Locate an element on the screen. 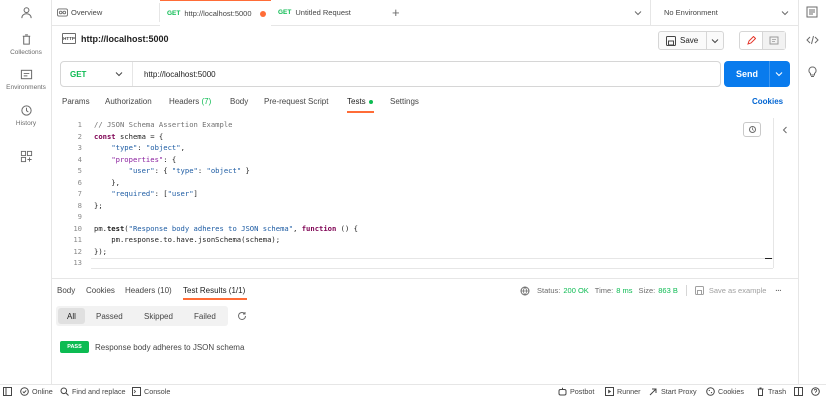 The width and height of the screenshot is (826, 400). tab-overview: Overview is located at coordinates (79, 12).